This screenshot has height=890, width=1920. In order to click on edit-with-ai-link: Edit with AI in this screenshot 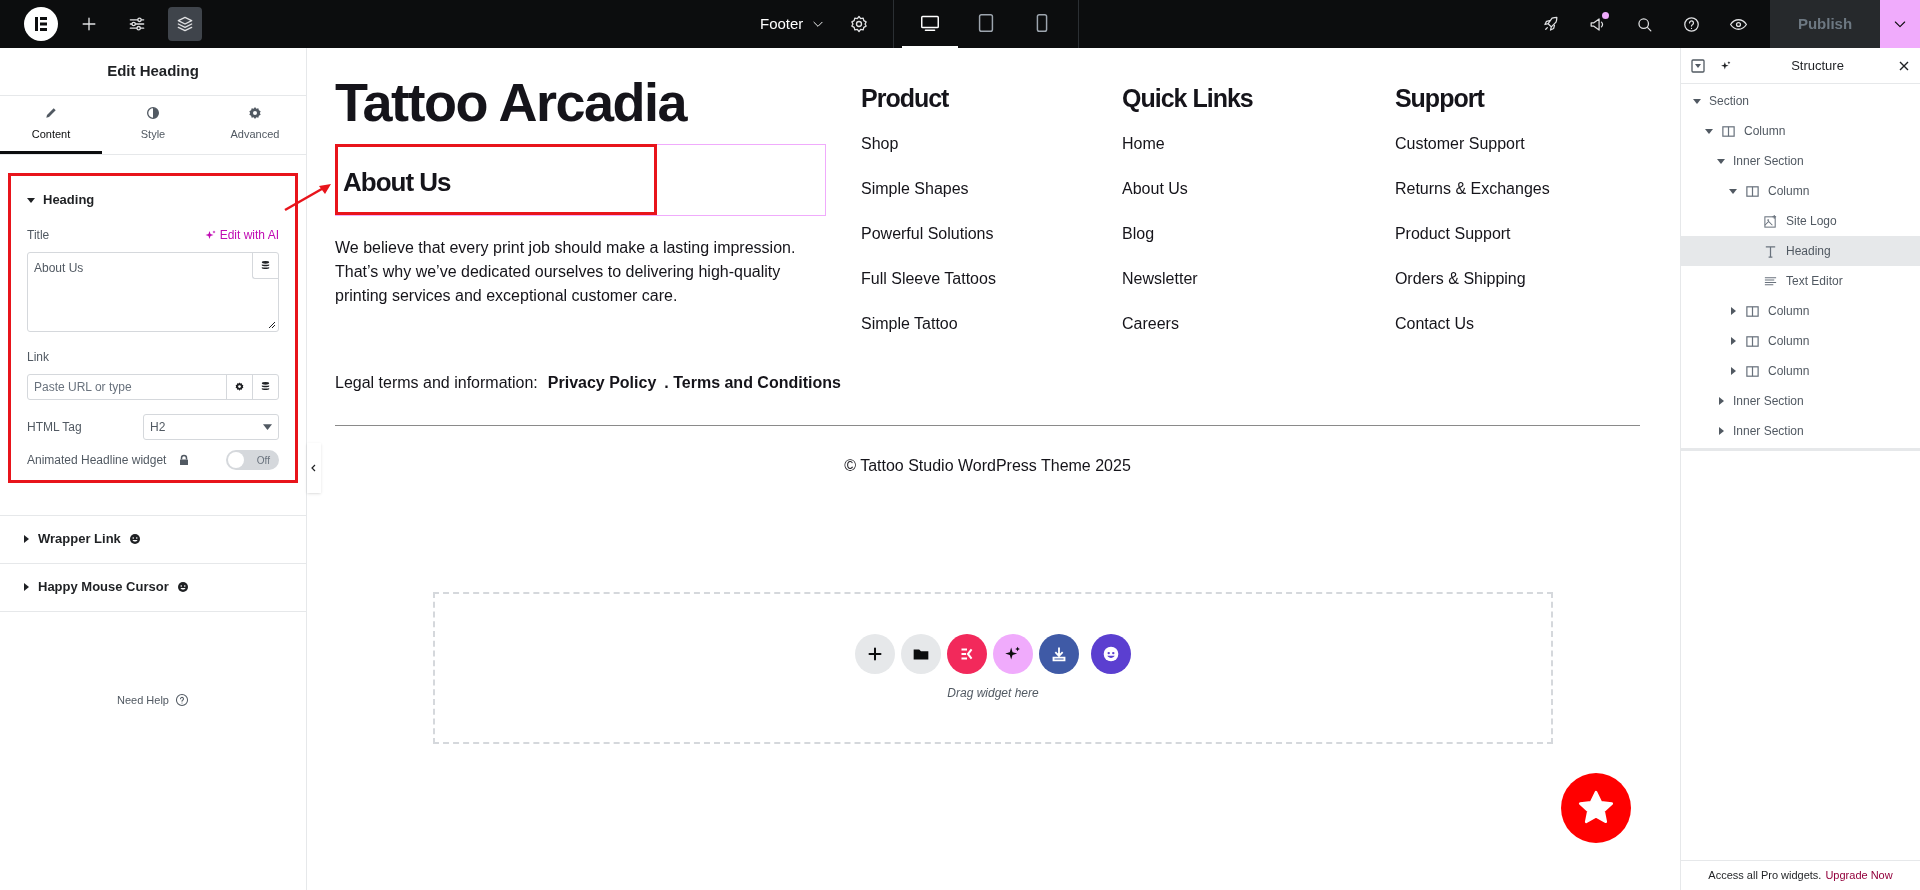, I will do `click(241, 234)`.